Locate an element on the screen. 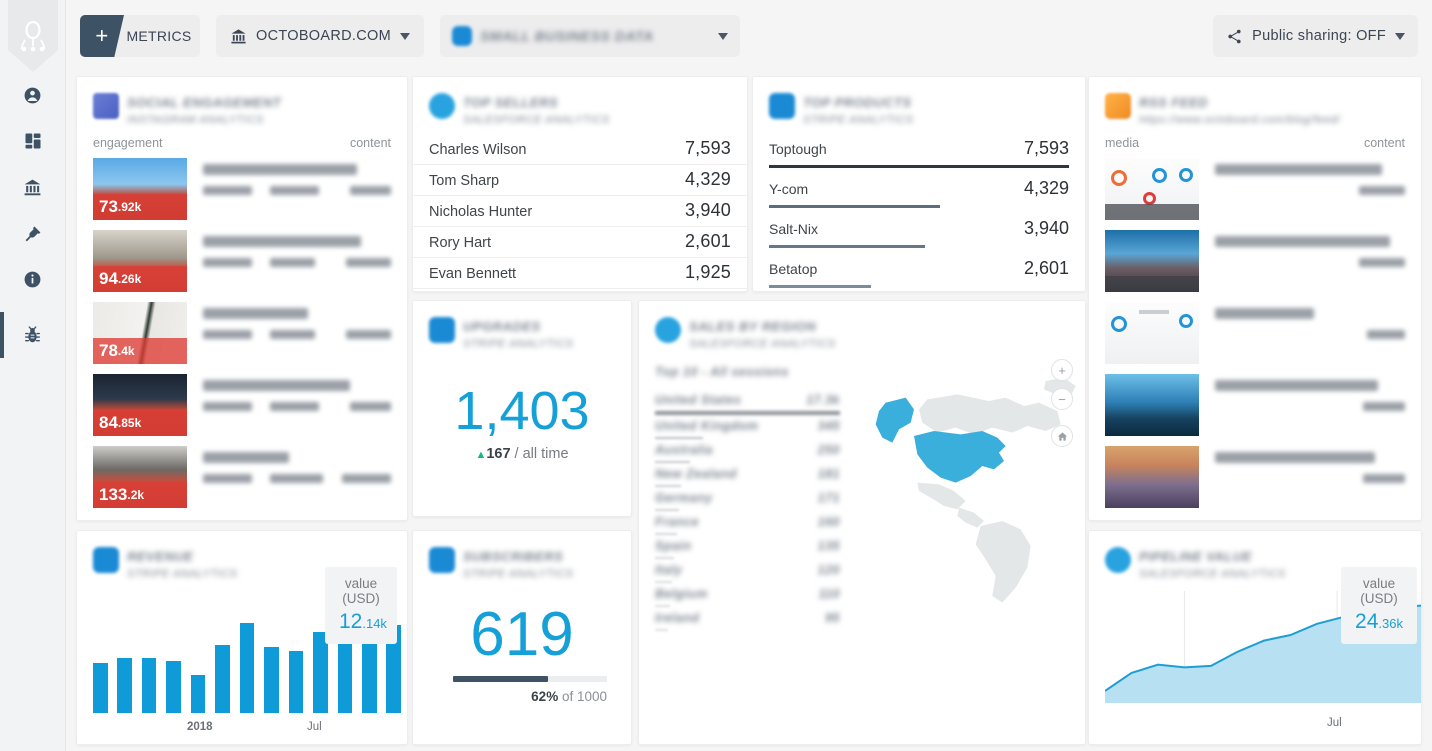  card-title: UPGRADES is located at coordinates (502, 326).